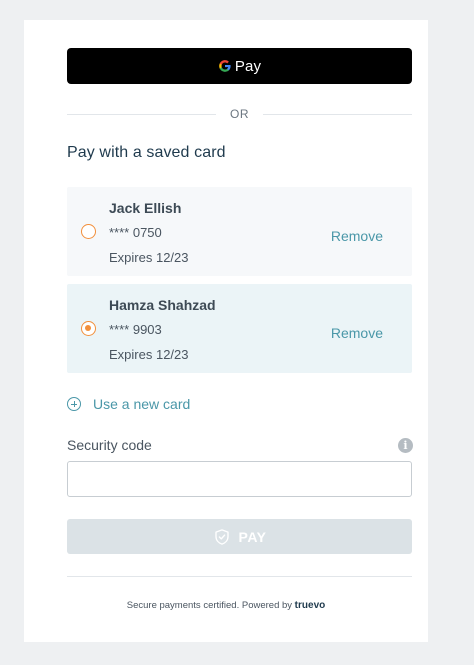 This screenshot has width=474, height=665. Describe the element at coordinates (135, 329) in the screenshot. I see `card-number: **** 9903` at that location.